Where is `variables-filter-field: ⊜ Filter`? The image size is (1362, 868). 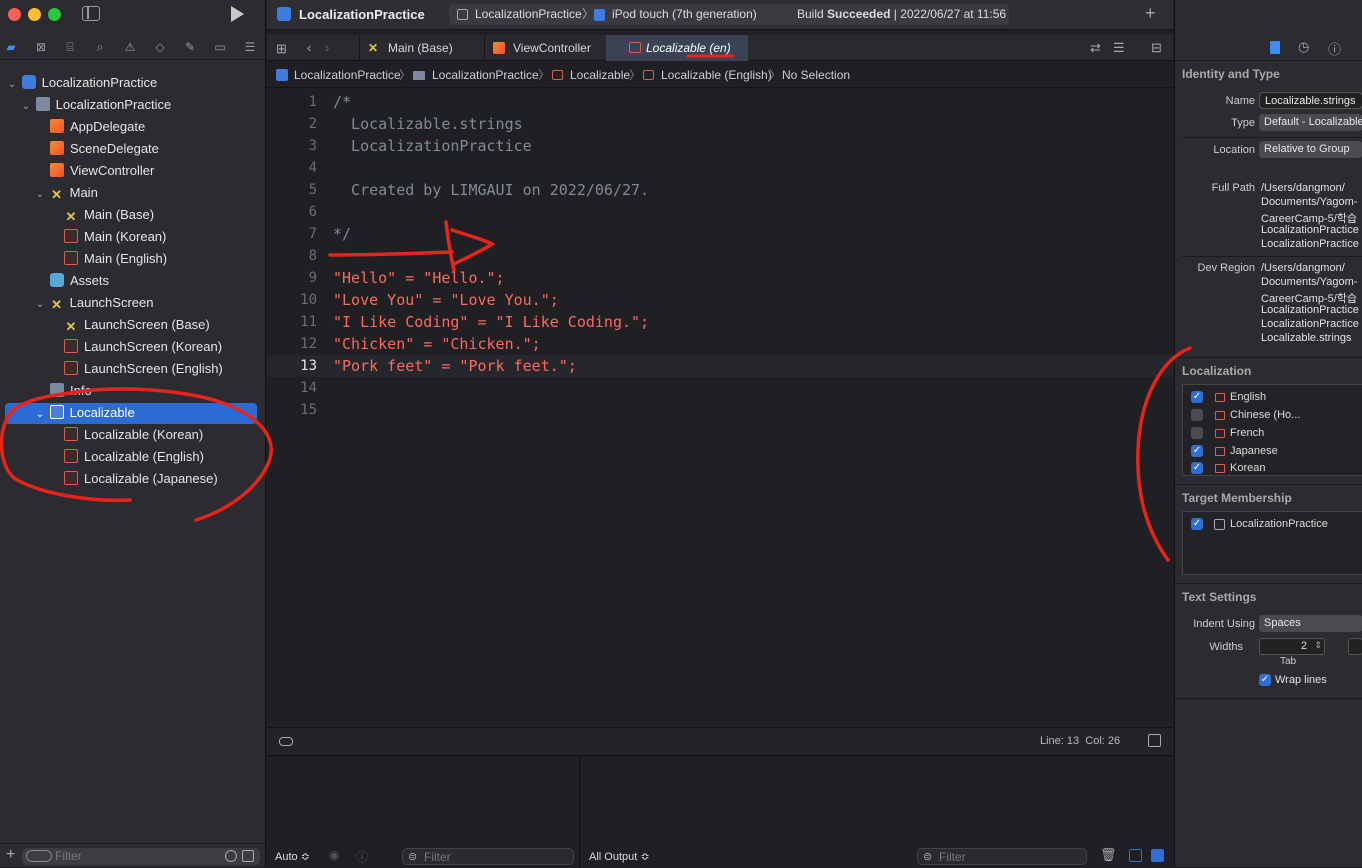 variables-filter-field: ⊜ Filter is located at coordinates (488, 856).